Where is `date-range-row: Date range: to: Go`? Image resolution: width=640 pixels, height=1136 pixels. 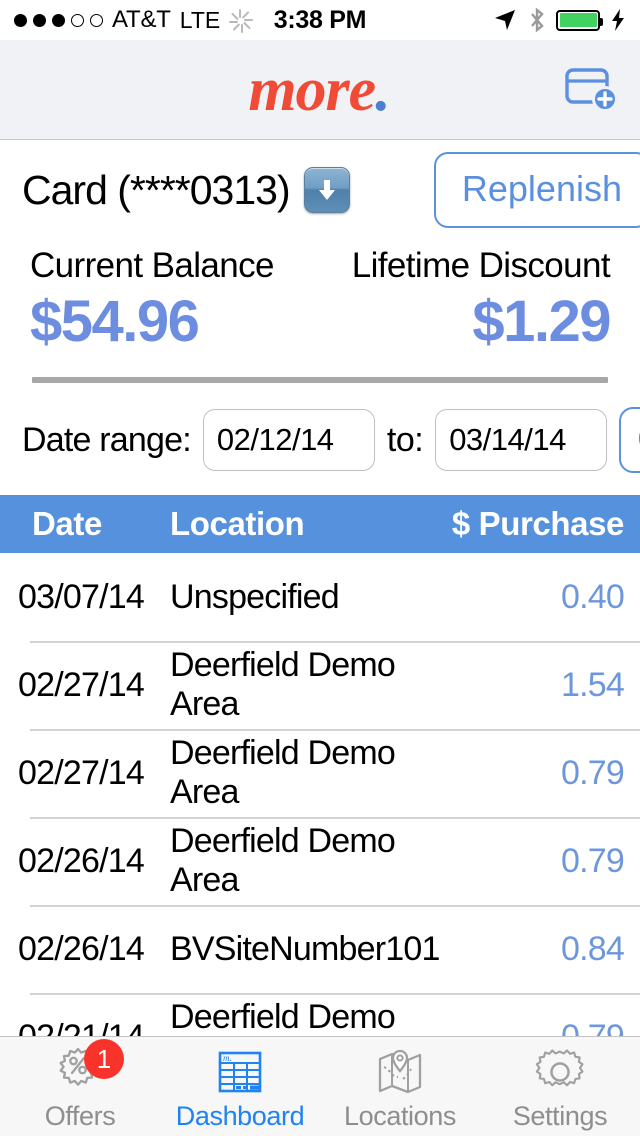
date-range-row: Date range: to: Go is located at coordinates (320, 439).